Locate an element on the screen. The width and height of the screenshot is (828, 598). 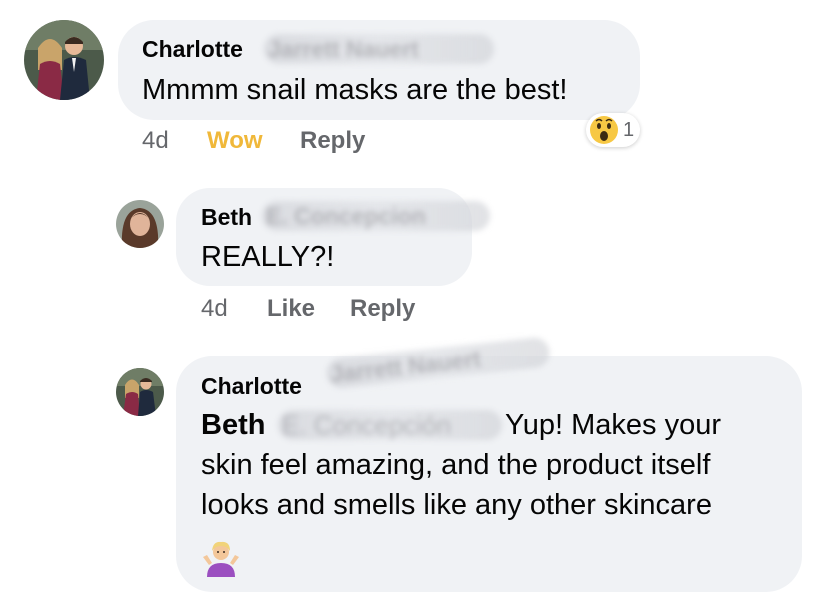
like-button: Like is located at coordinates (291, 309).